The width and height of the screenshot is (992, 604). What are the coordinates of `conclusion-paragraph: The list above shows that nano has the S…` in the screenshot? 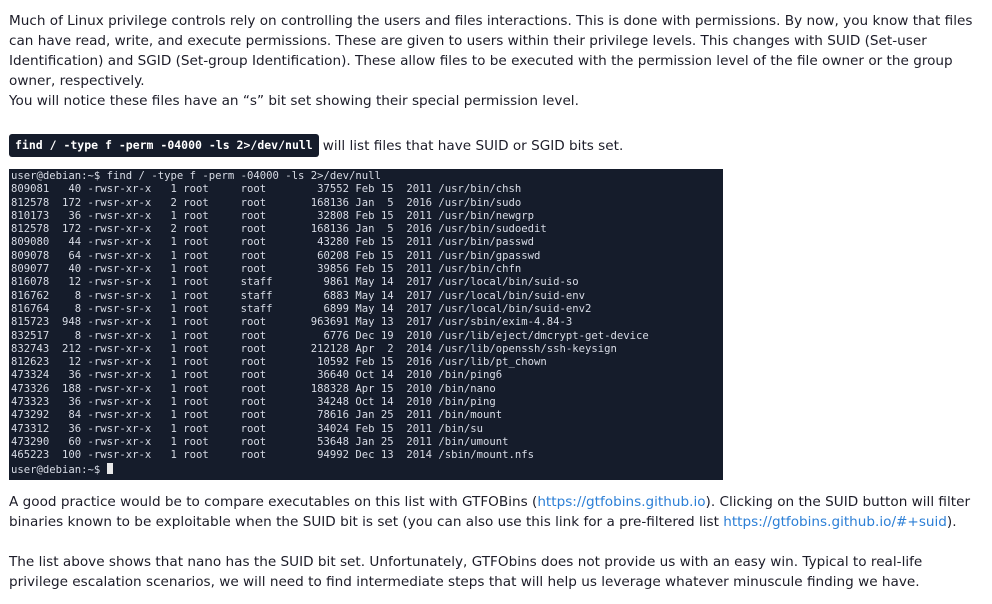 It's located at (466, 572).